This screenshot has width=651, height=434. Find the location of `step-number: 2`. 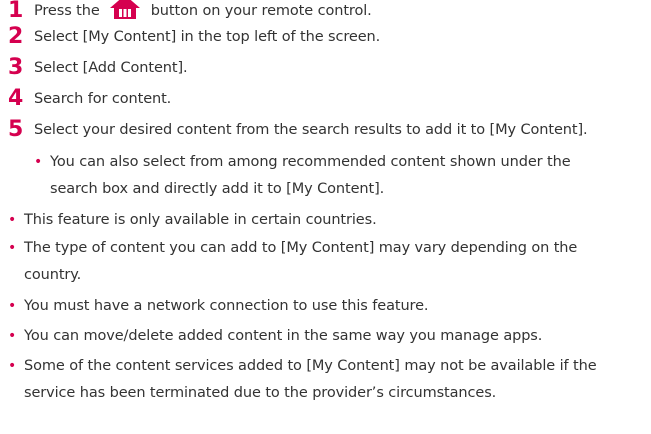

step-number: 2 is located at coordinates (16, 36).